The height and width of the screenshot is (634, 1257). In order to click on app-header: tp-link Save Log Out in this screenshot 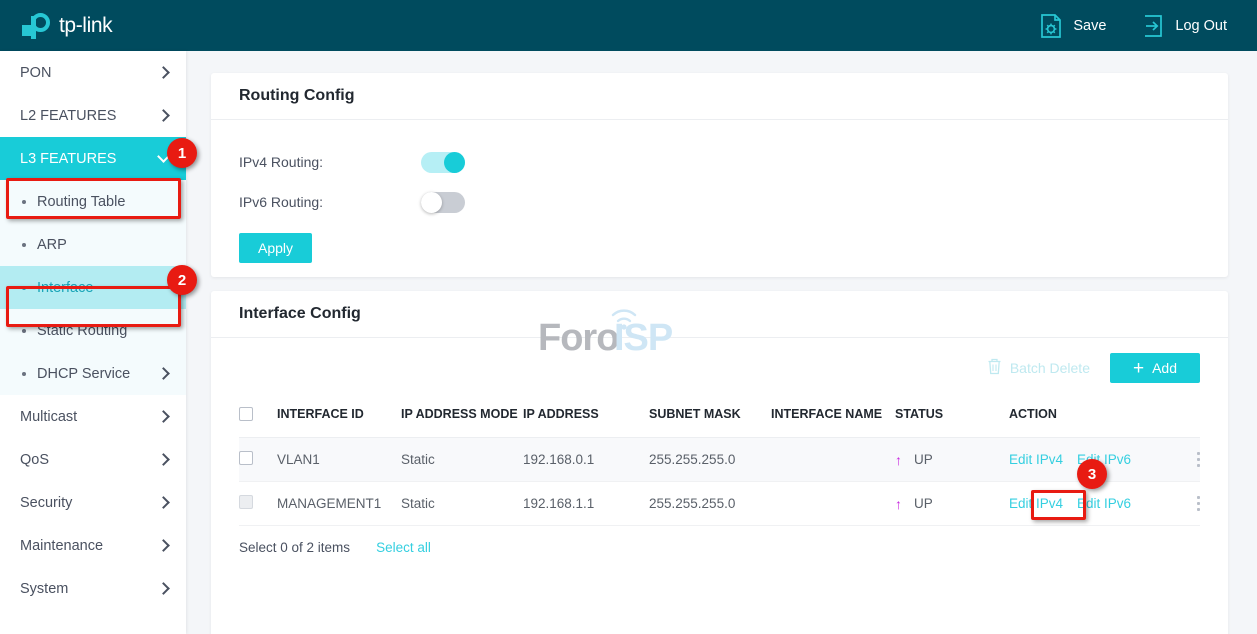, I will do `click(628, 25)`.